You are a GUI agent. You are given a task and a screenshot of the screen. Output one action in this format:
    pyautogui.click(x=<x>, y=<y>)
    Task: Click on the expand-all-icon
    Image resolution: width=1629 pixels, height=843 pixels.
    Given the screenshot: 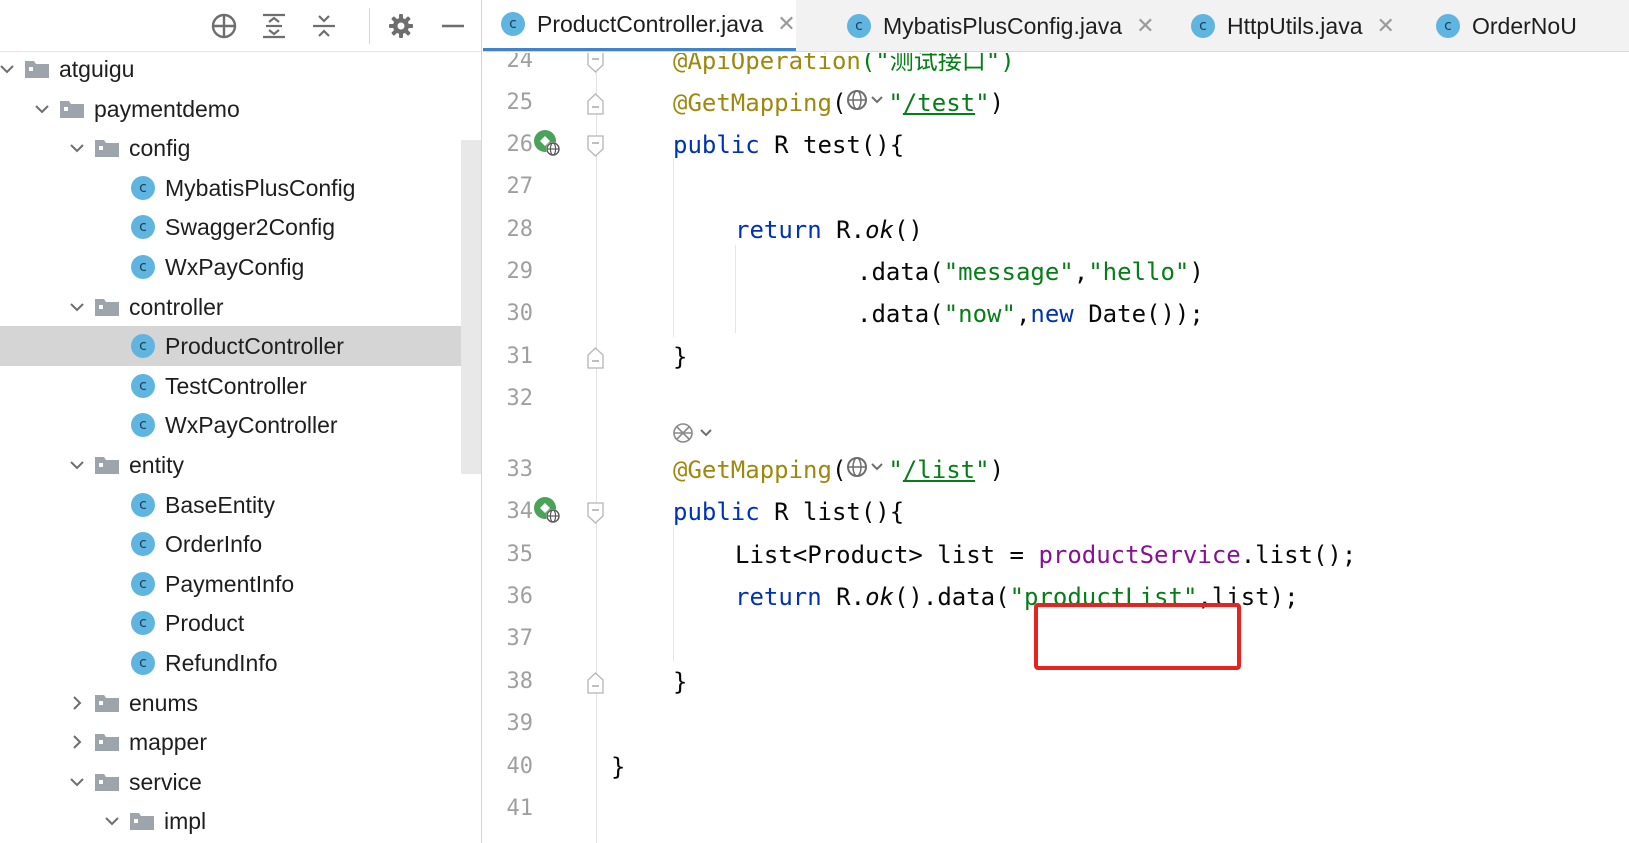 What is the action you would take?
    pyautogui.click(x=274, y=26)
    